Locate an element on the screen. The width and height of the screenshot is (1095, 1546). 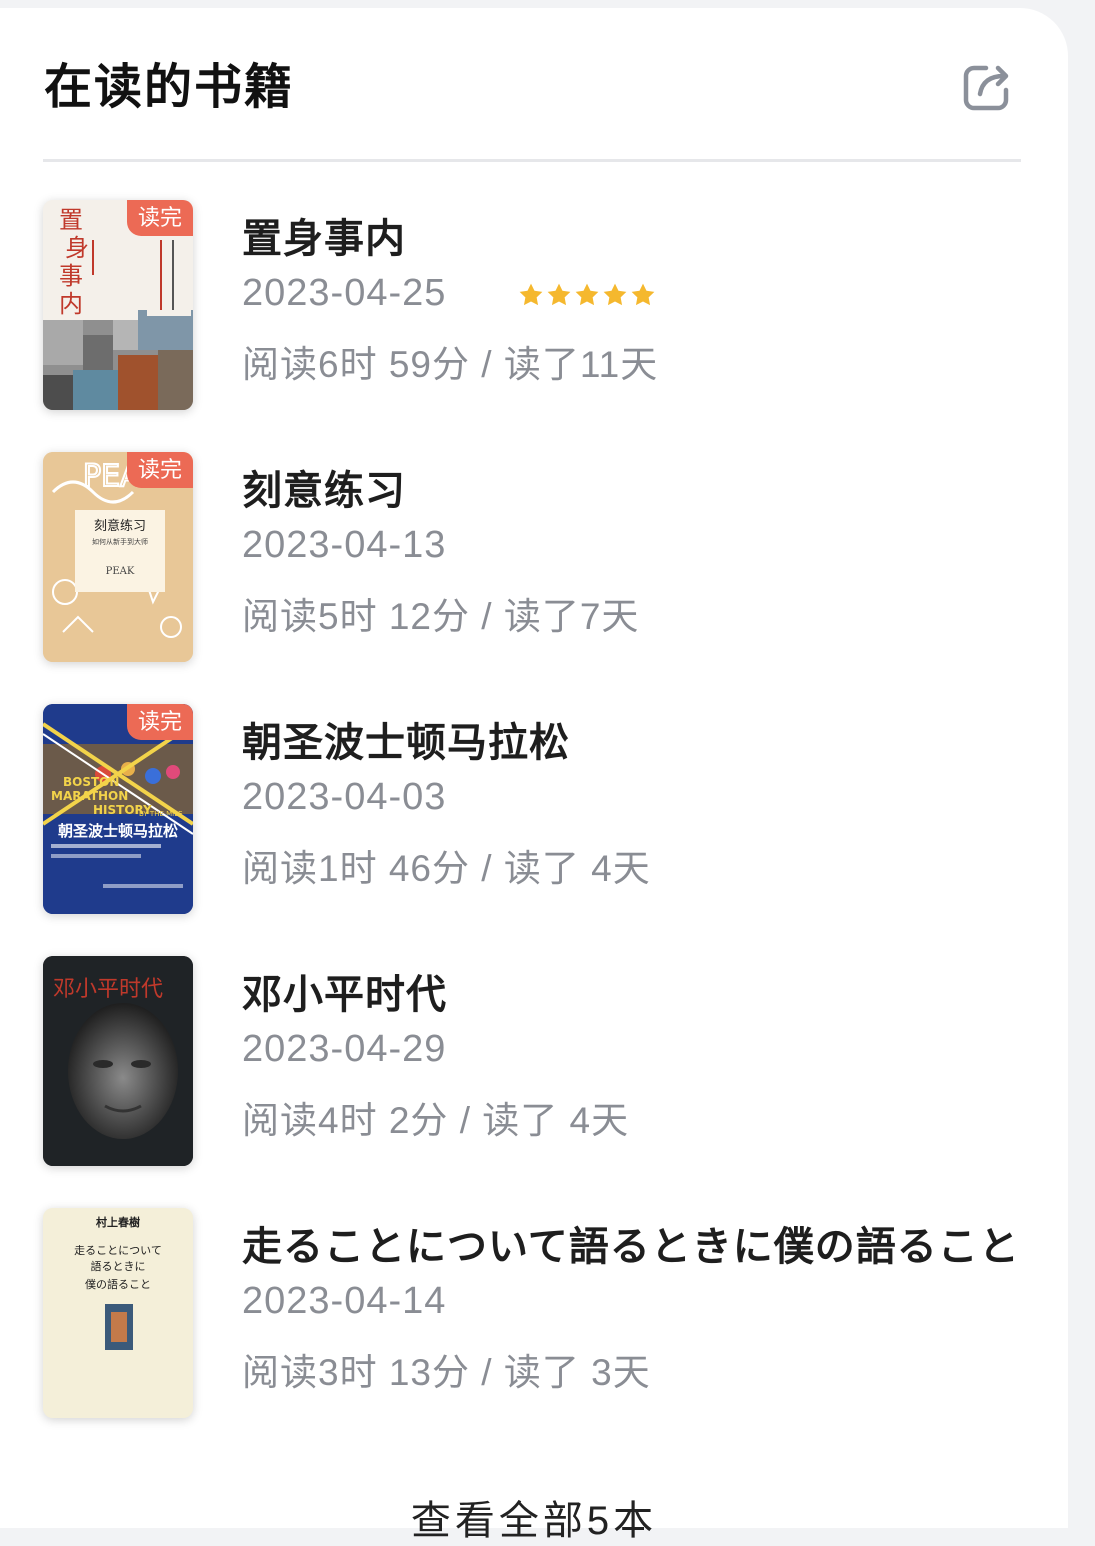
share-button is located at coordinates (988, 86).